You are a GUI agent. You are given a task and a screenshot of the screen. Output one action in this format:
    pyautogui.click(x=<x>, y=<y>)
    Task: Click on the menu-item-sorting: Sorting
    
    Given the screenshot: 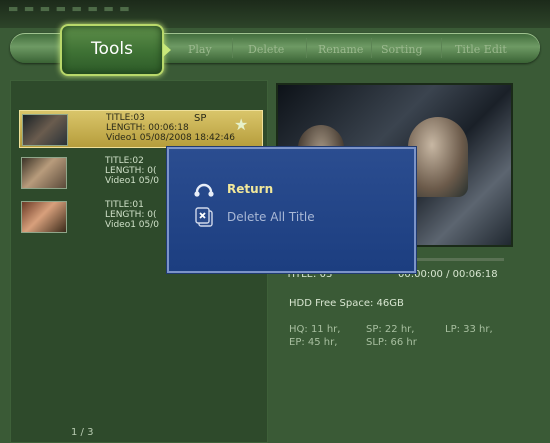 What is the action you would take?
    pyautogui.click(x=401, y=52)
    